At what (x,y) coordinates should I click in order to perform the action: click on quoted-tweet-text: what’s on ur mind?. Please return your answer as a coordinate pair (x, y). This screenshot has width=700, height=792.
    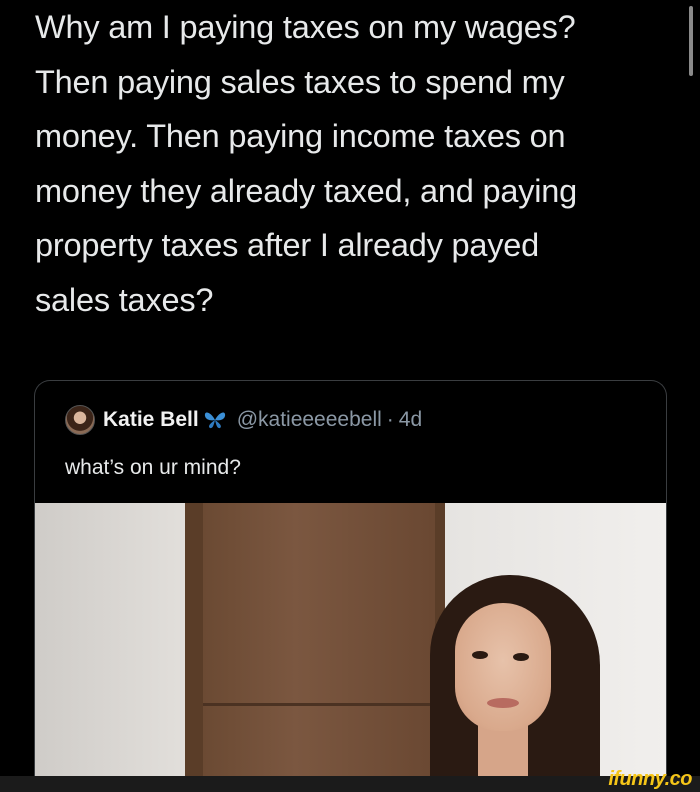
    Looking at the image, I should click on (153, 467).